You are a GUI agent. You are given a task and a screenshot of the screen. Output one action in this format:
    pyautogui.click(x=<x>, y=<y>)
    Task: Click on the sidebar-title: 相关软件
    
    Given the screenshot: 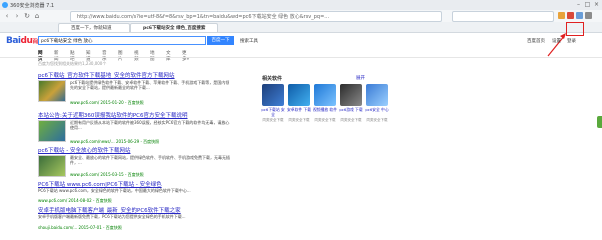 What is the action you would take?
    pyautogui.click(x=272, y=79)
    